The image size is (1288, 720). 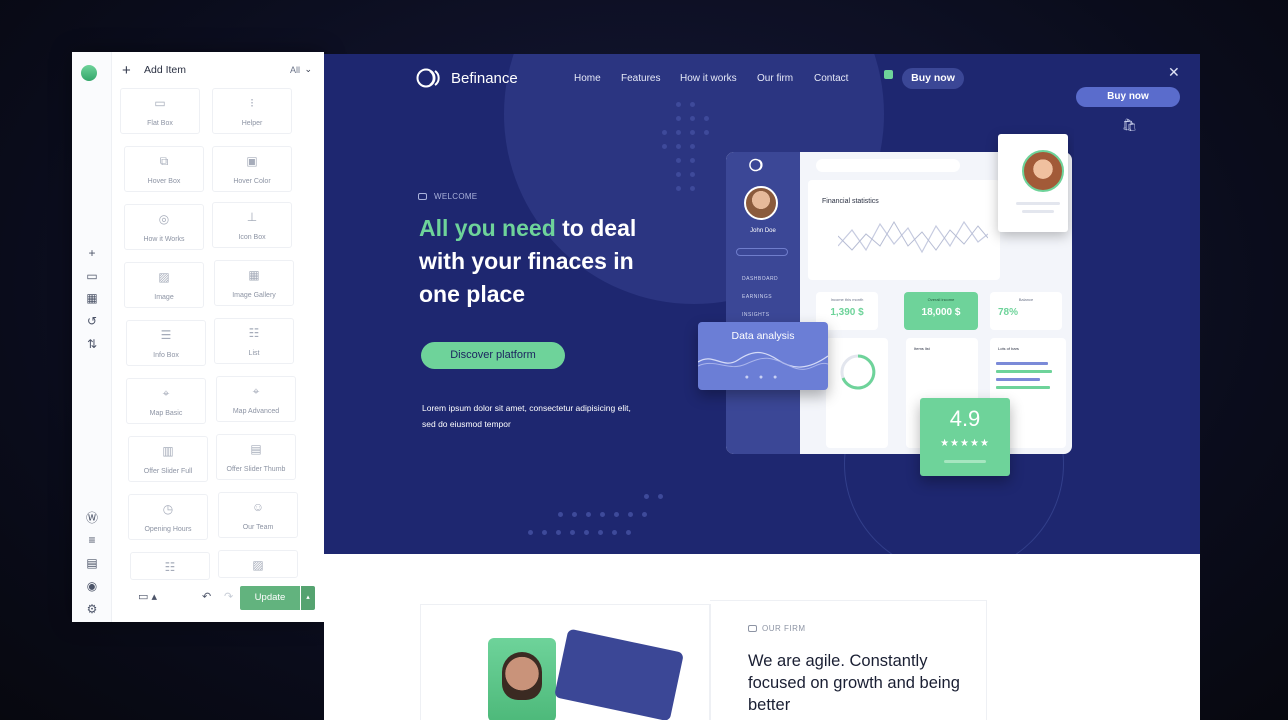 I want to click on tile-list: ☷ List, so click(x=254, y=341).